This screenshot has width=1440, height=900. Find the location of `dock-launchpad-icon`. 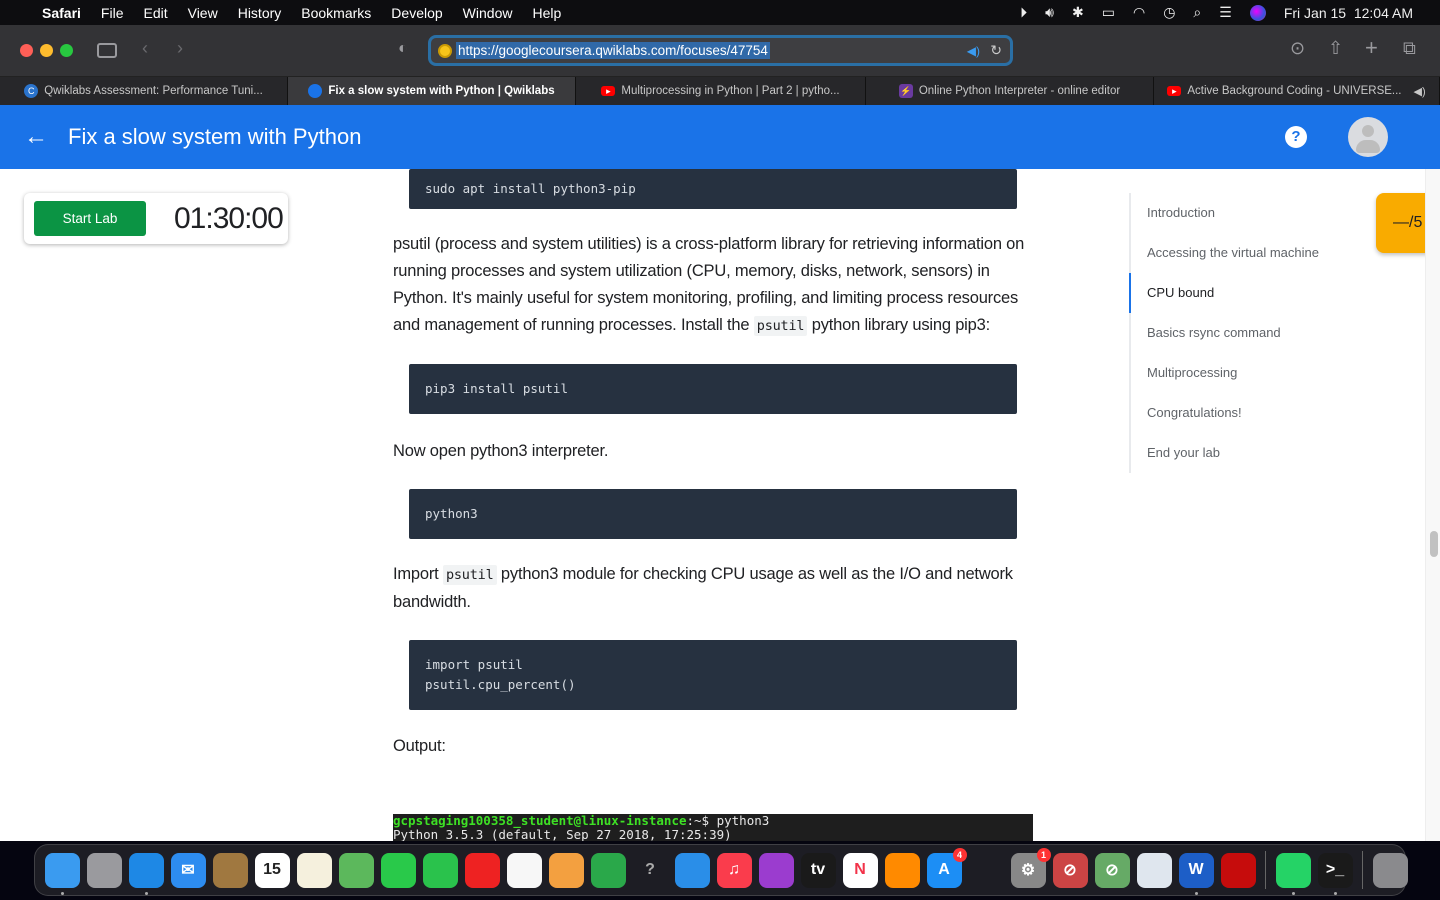

dock-launchpad-icon is located at coordinates (104, 870).